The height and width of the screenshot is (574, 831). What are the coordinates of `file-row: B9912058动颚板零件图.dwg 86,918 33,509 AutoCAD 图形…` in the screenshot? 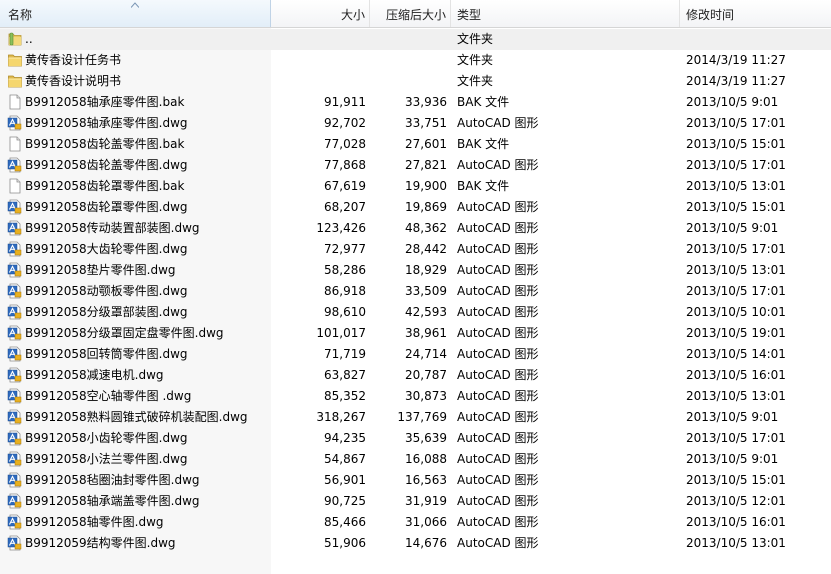 It's located at (415, 291).